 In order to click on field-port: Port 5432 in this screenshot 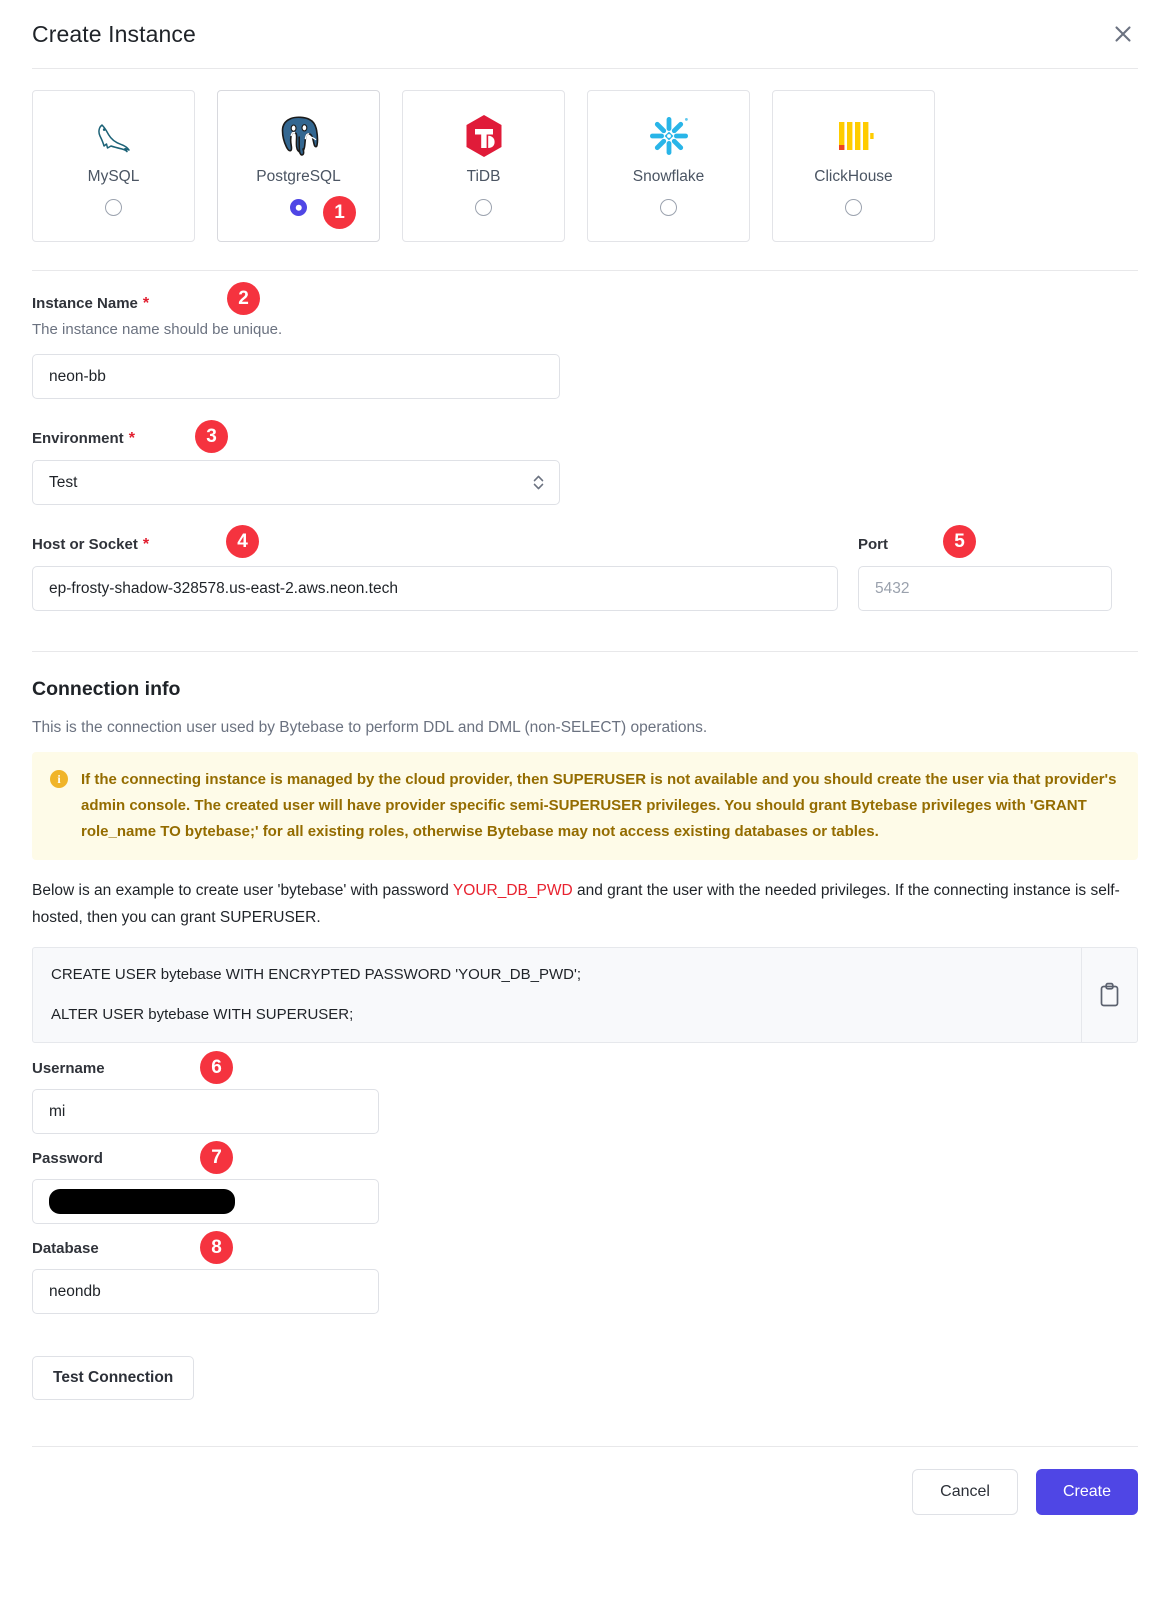, I will do `click(985, 573)`.